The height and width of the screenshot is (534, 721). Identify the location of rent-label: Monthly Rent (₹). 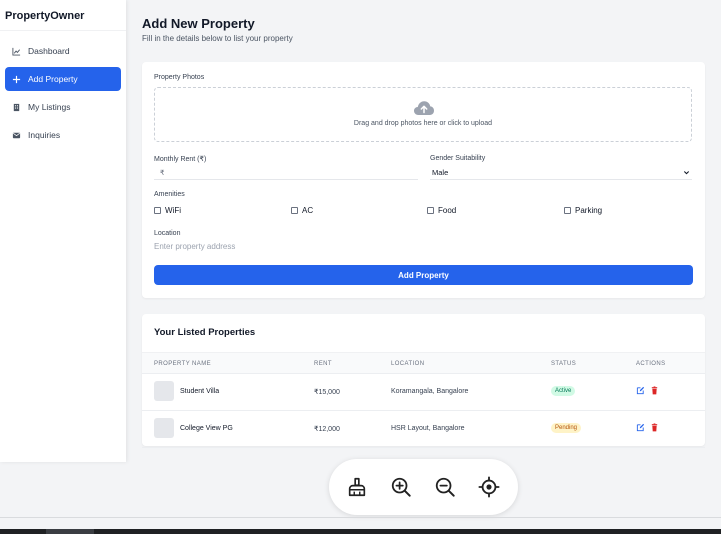
(180, 159).